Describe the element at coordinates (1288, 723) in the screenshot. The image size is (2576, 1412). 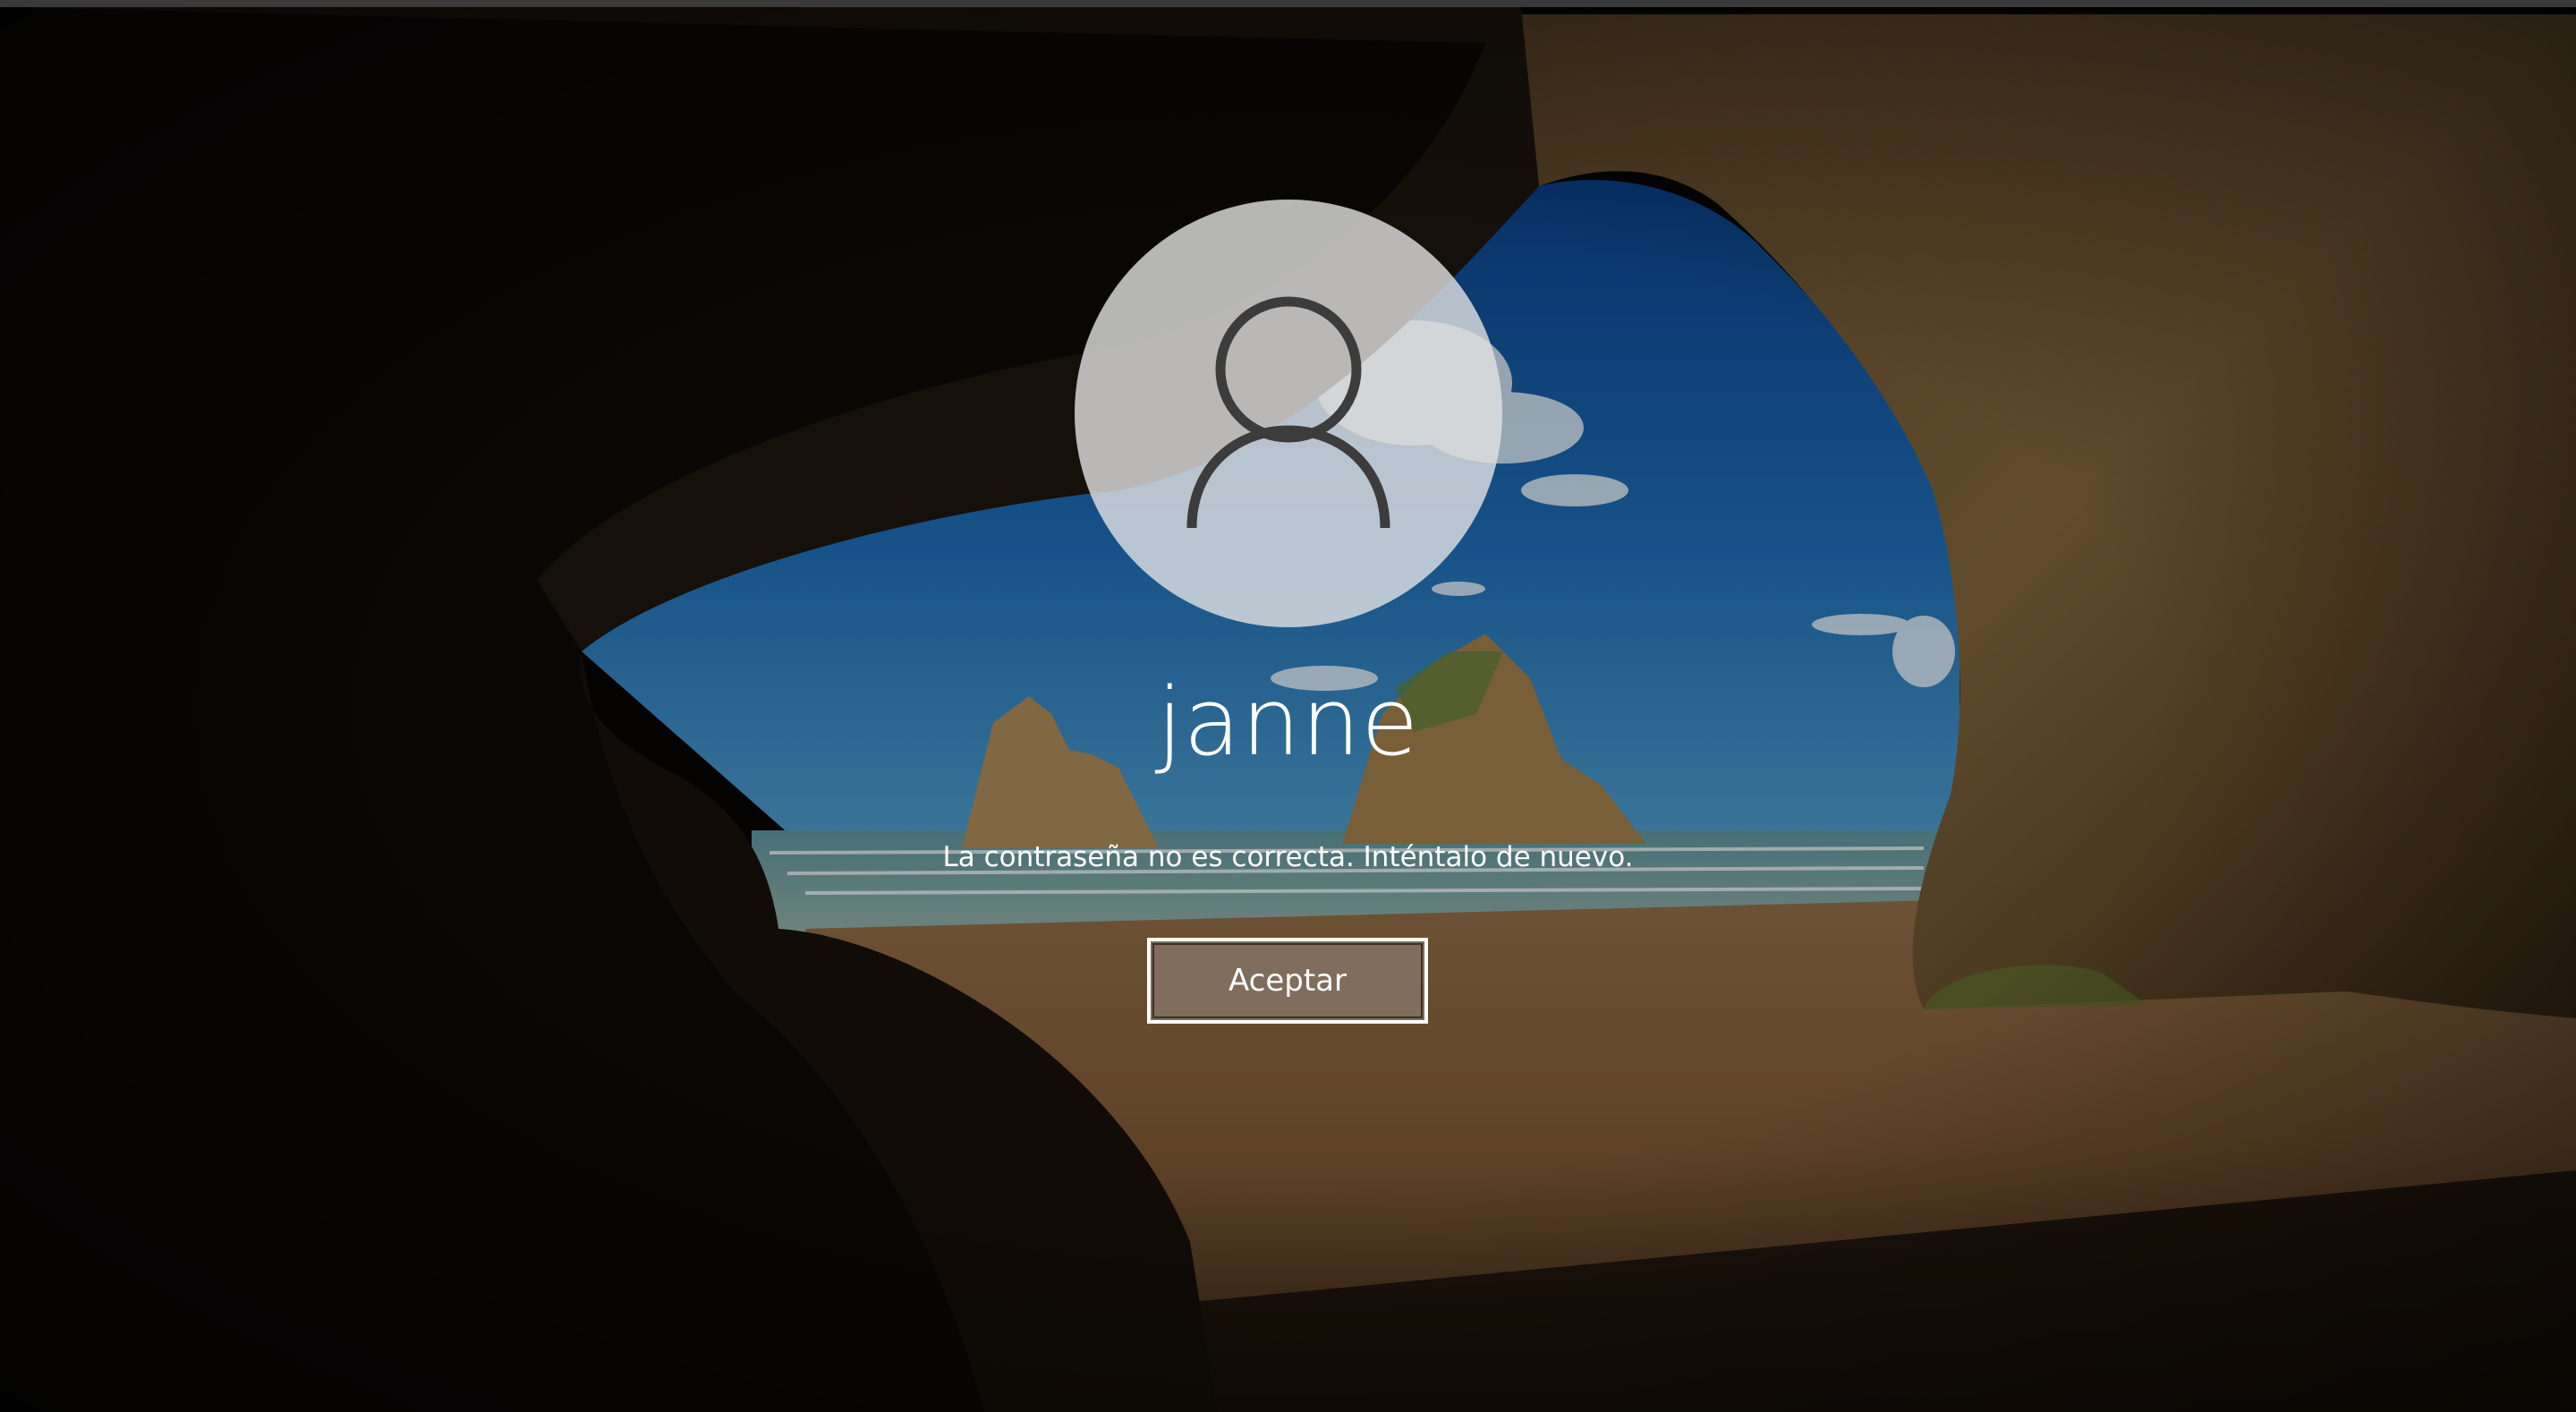
I see `username-label: janne` at that location.